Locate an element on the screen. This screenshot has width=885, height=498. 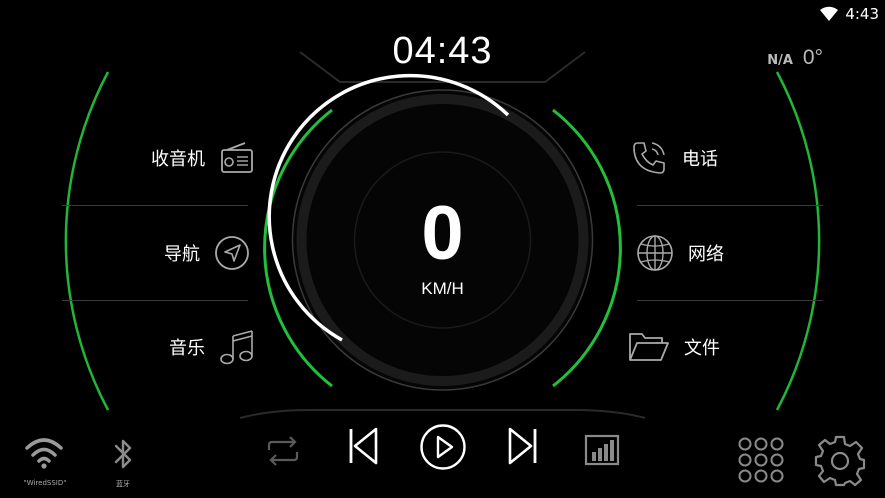
wifi-status-icon is located at coordinates (829, 14).